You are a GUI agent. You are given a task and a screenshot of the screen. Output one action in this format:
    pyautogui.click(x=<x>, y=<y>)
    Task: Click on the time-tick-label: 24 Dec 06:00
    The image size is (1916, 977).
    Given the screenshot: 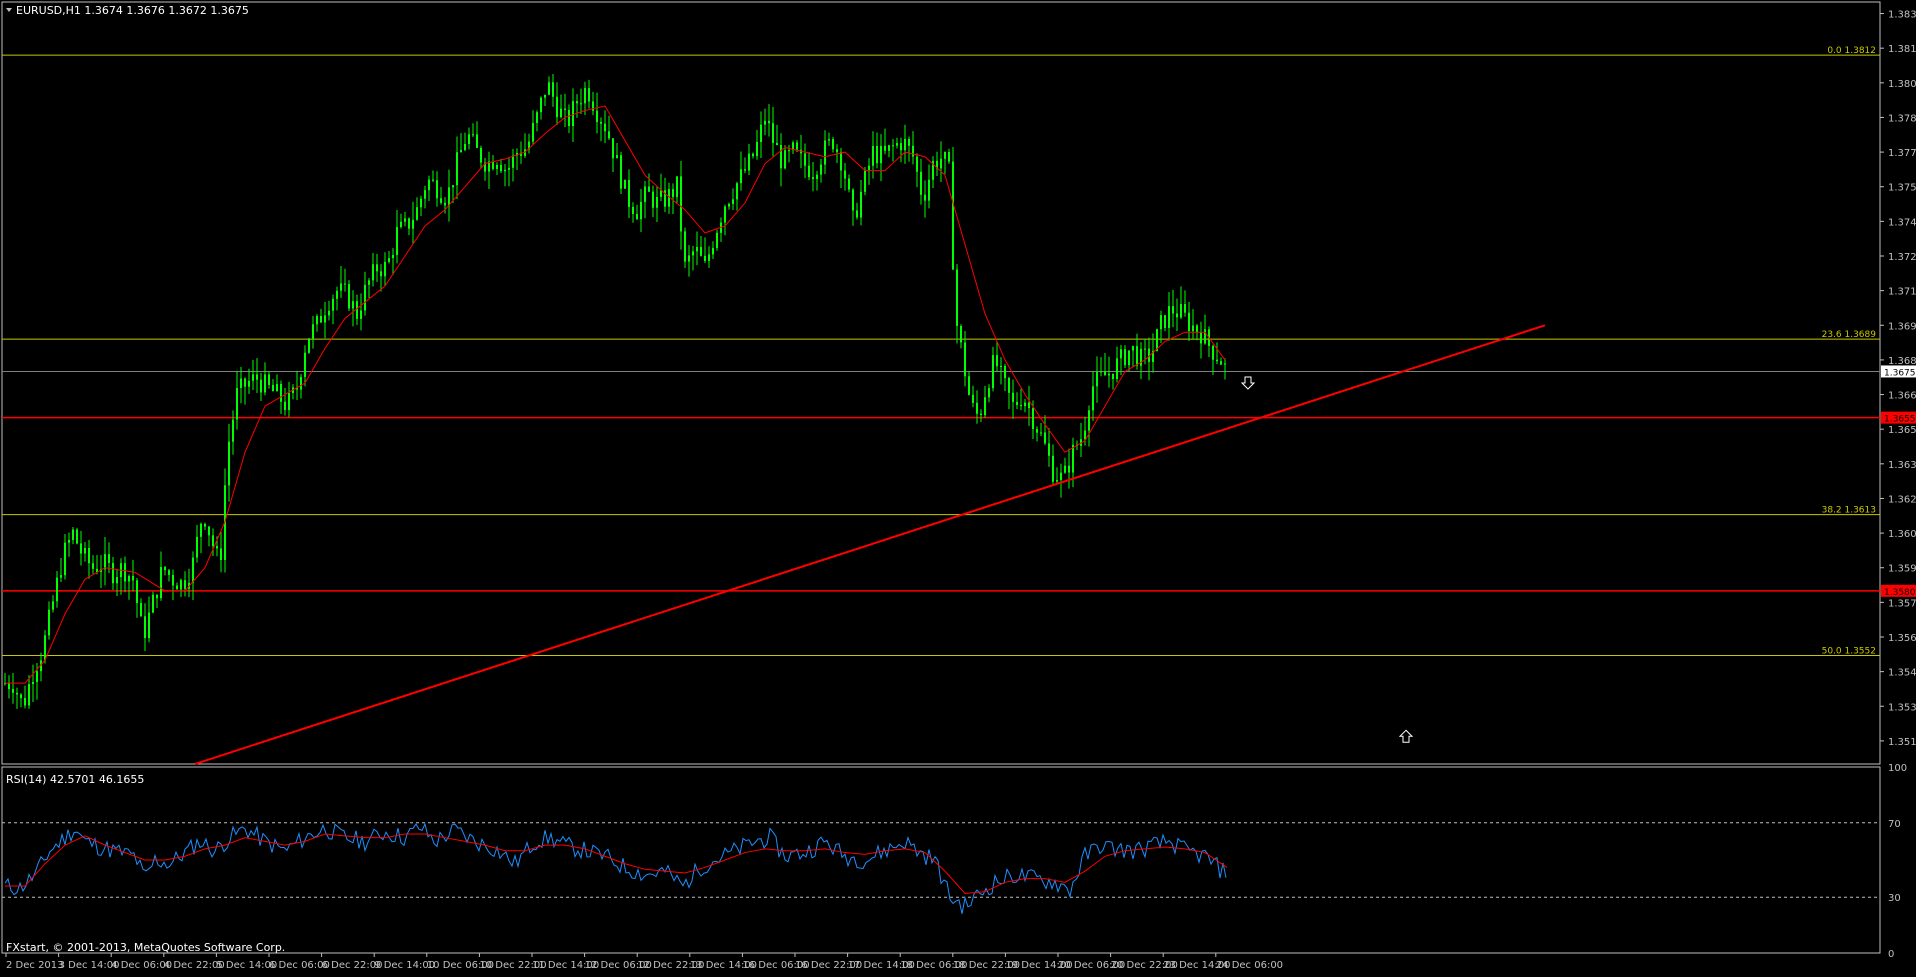 What is the action you would take?
    pyautogui.click(x=1249, y=965)
    